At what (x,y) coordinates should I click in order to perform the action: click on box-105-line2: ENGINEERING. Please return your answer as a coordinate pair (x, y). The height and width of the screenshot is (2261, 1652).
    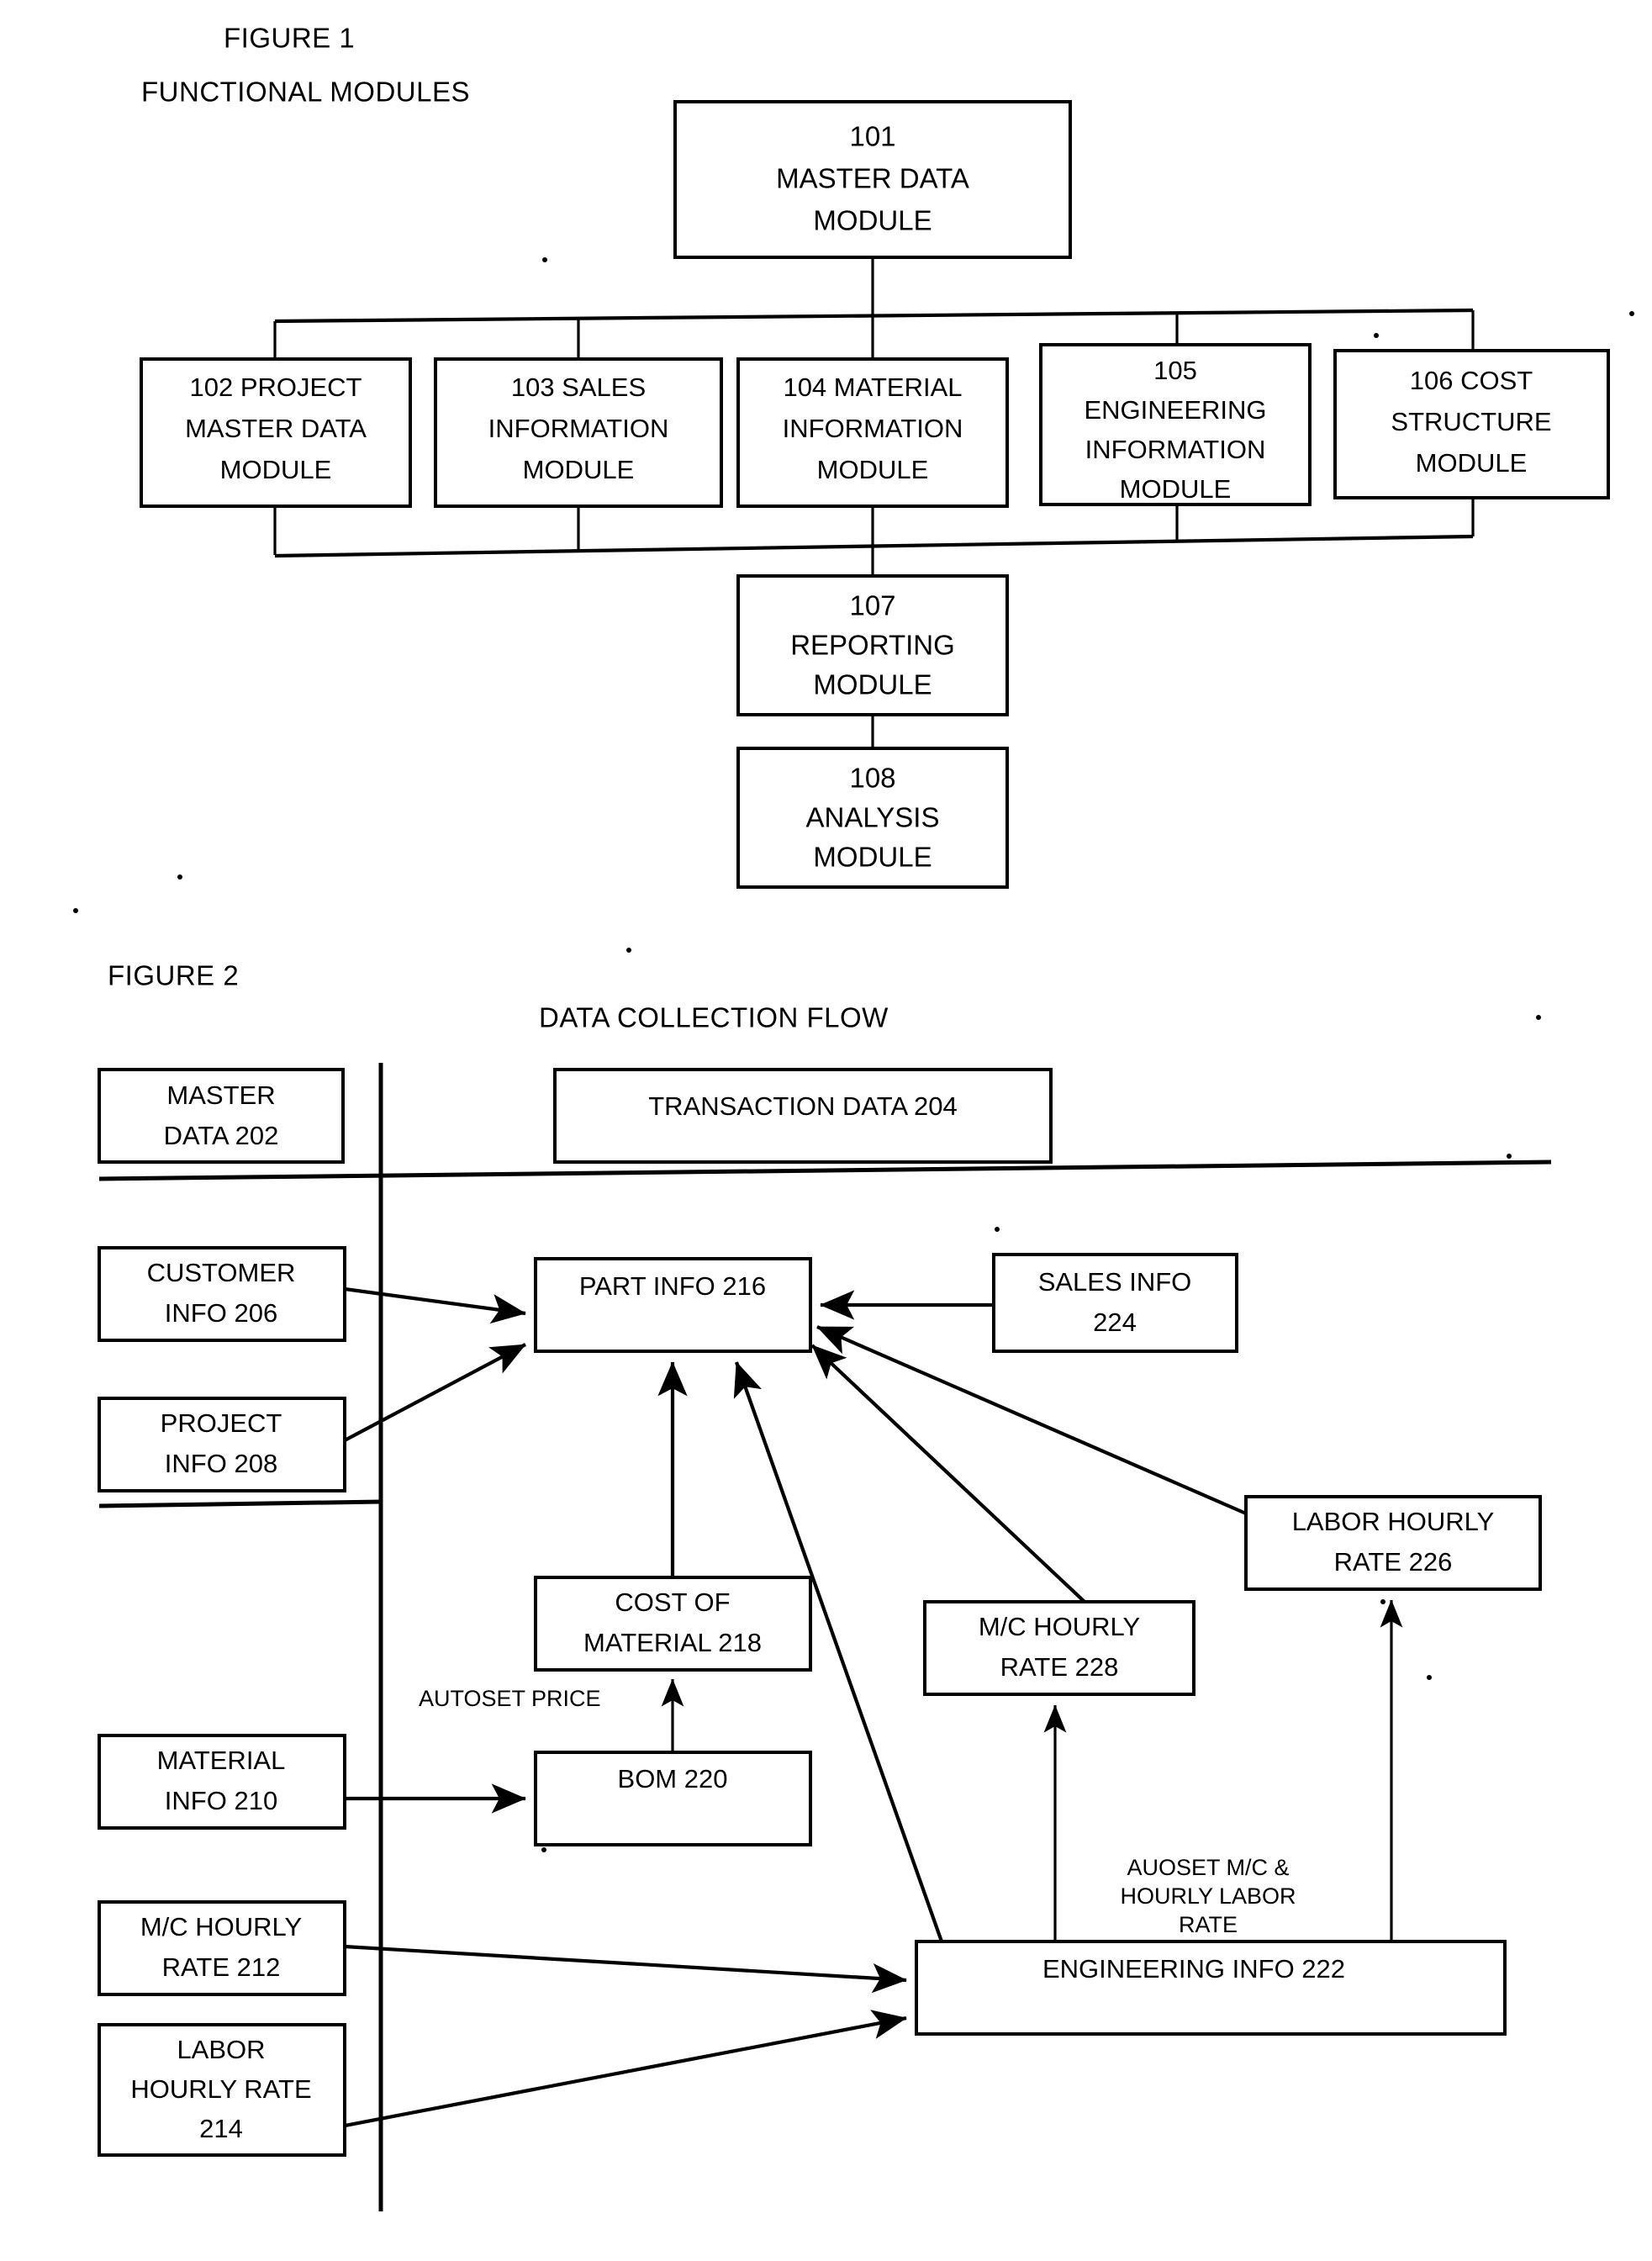
    Looking at the image, I should click on (1175, 410).